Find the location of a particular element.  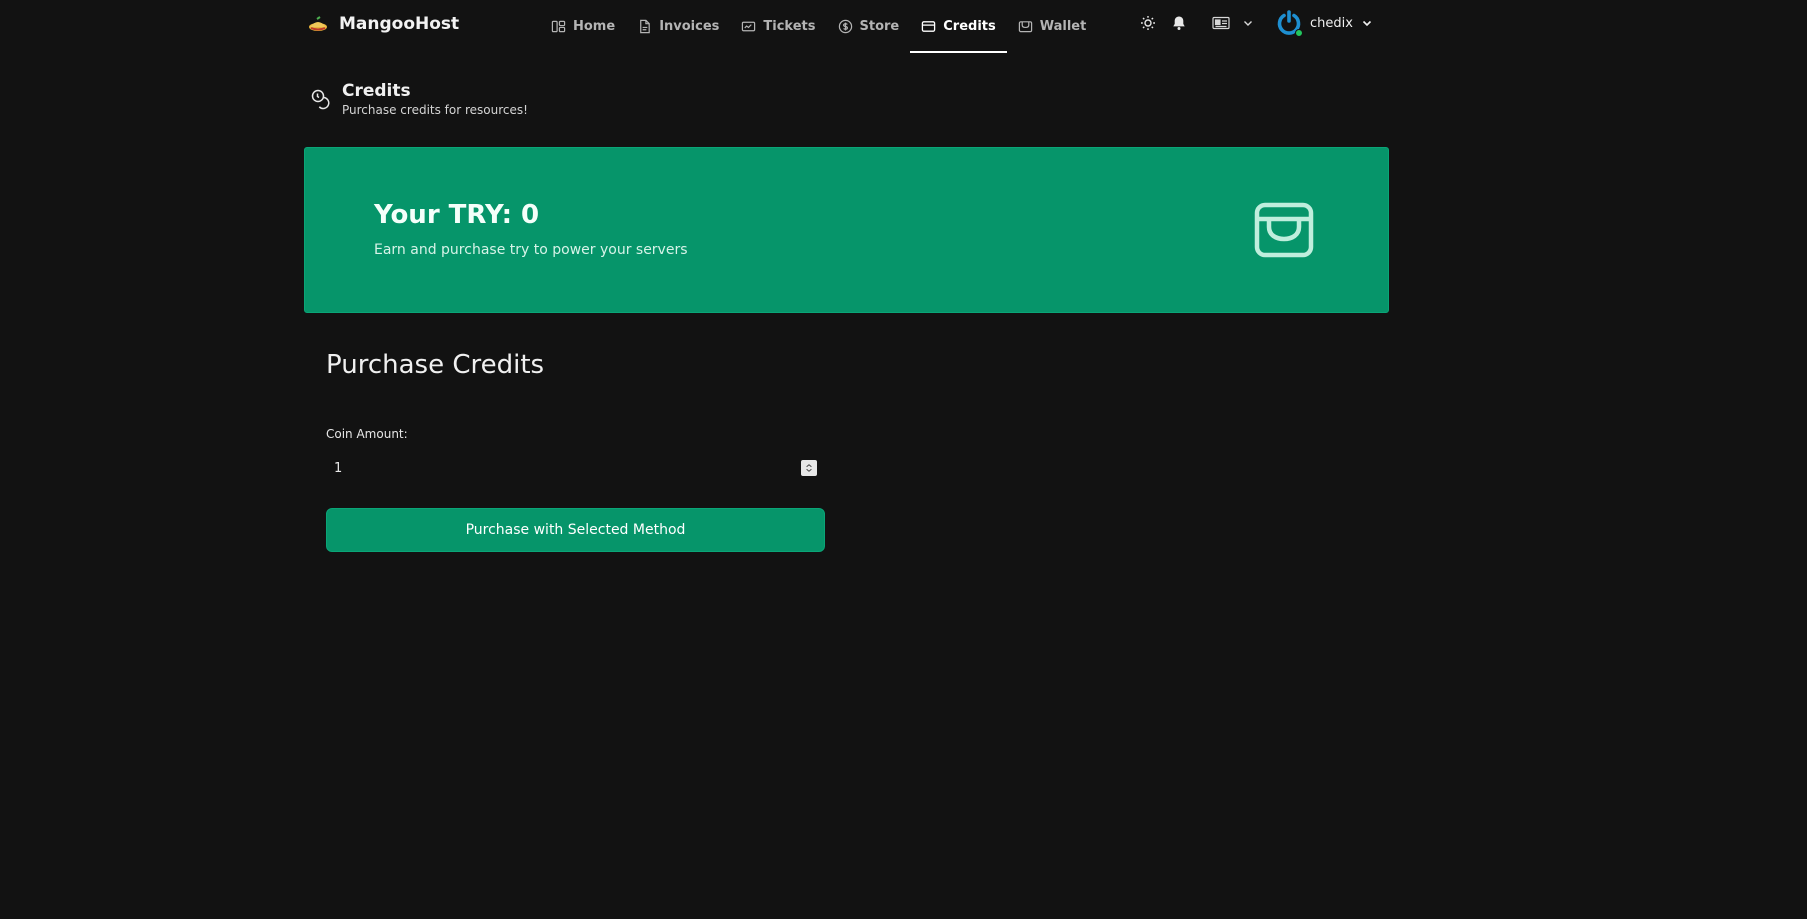

online-status-dot is located at coordinates (1299, 33).